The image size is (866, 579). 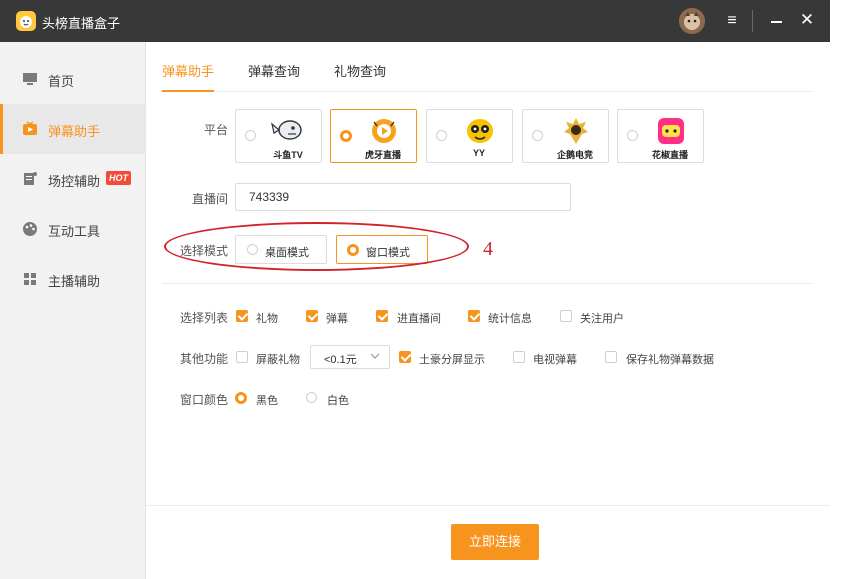 I want to click on checkbox-danmu, so click(x=312, y=316).